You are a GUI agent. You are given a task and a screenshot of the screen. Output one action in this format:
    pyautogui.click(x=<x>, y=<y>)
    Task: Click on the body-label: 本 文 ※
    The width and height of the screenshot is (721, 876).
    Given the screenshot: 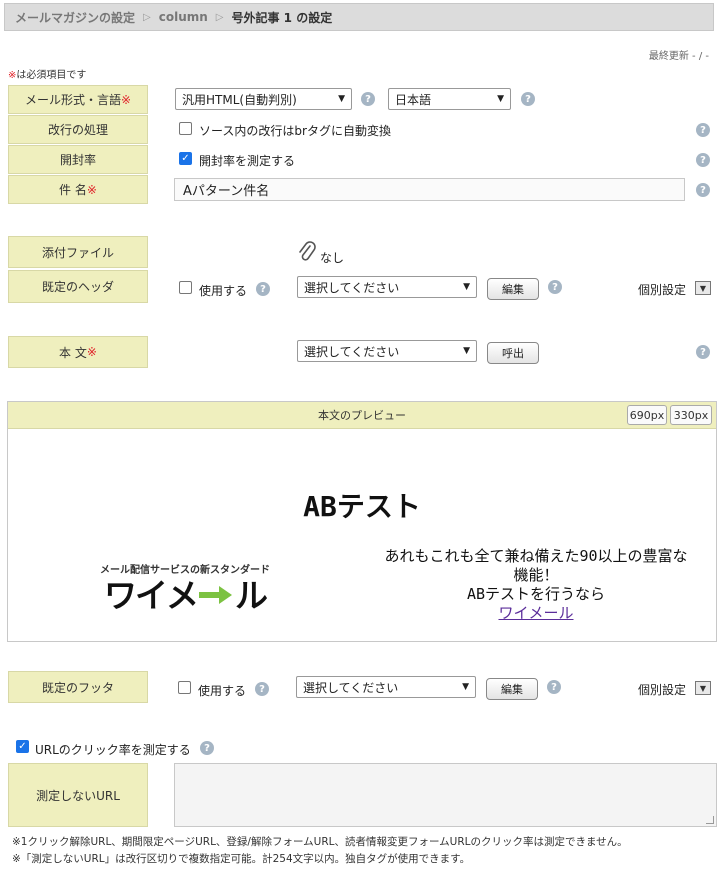 What is the action you would take?
    pyautogui.click(x=78, y=352)
    